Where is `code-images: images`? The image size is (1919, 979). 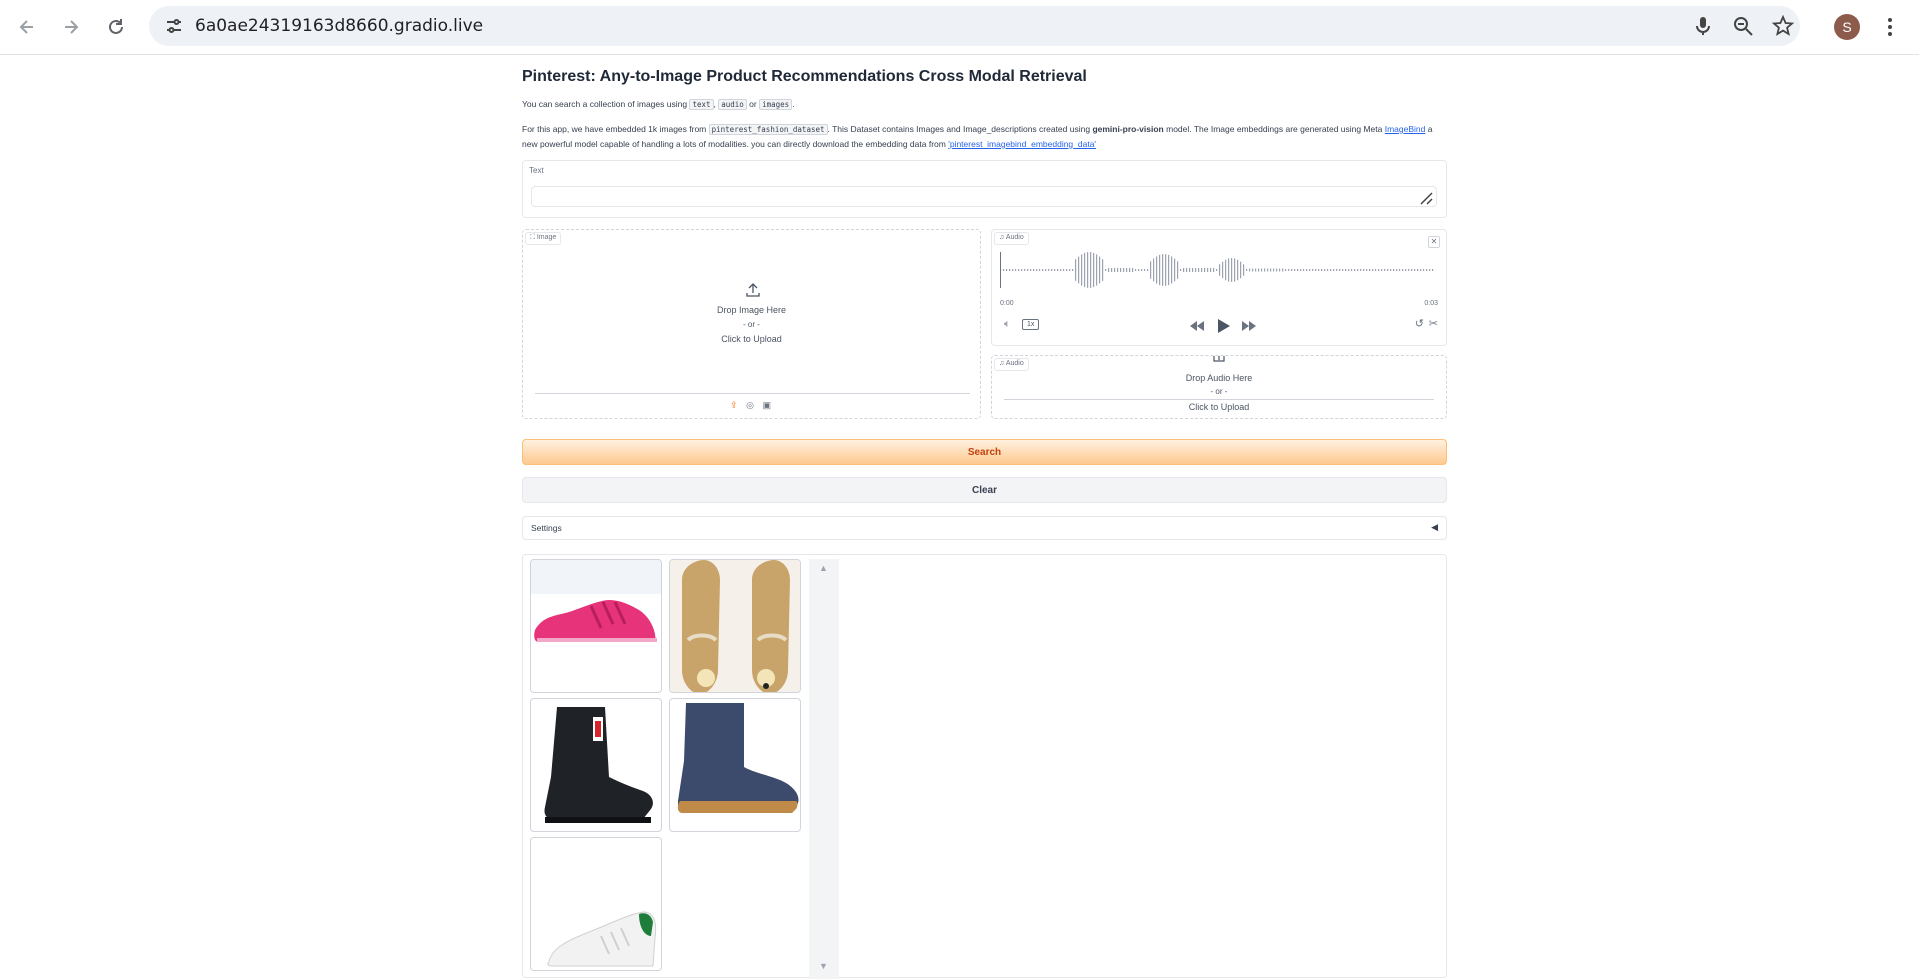
code-images: images is located at coordinates (776, 104).